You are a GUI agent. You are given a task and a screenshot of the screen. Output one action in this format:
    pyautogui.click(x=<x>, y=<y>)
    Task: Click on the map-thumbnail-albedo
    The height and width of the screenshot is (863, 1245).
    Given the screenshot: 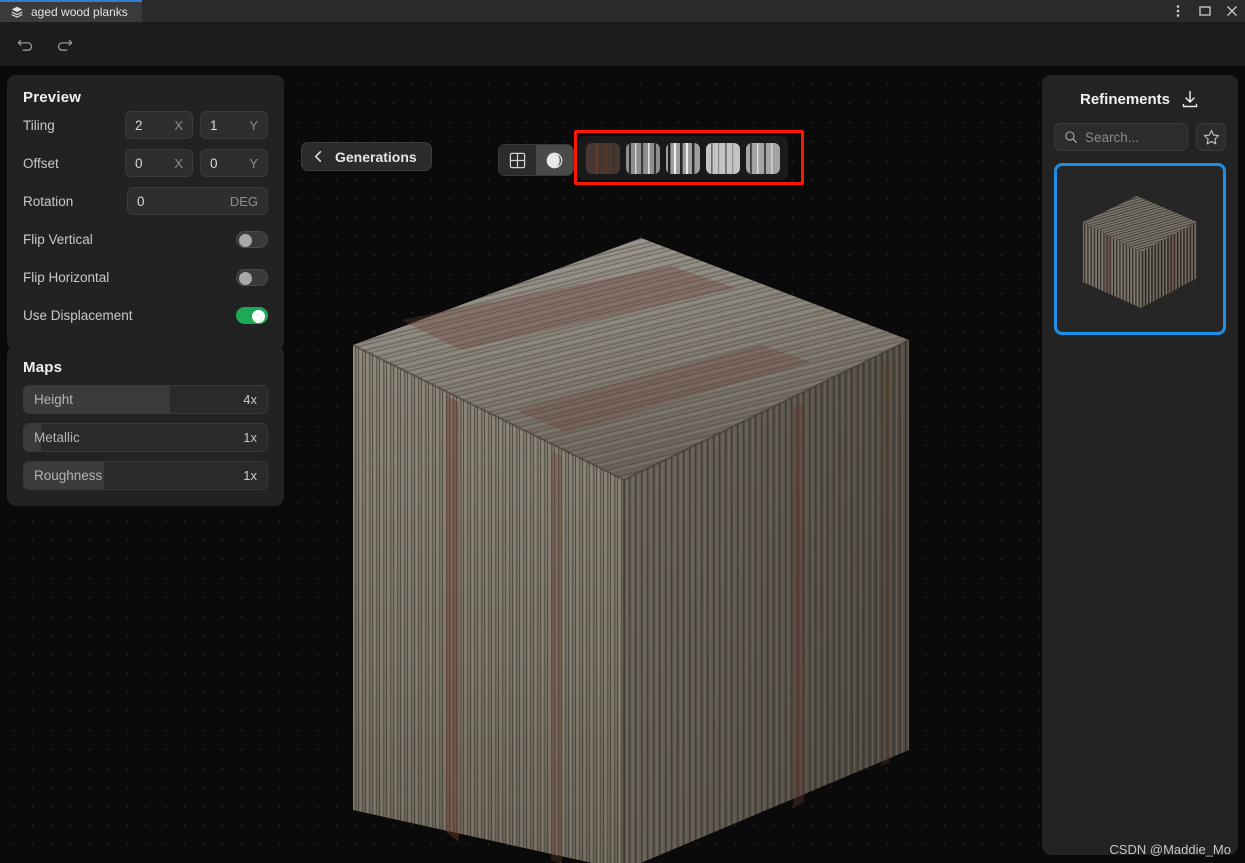 What is the action you would take?
    pyautogui.click(x=603, y=158)
    